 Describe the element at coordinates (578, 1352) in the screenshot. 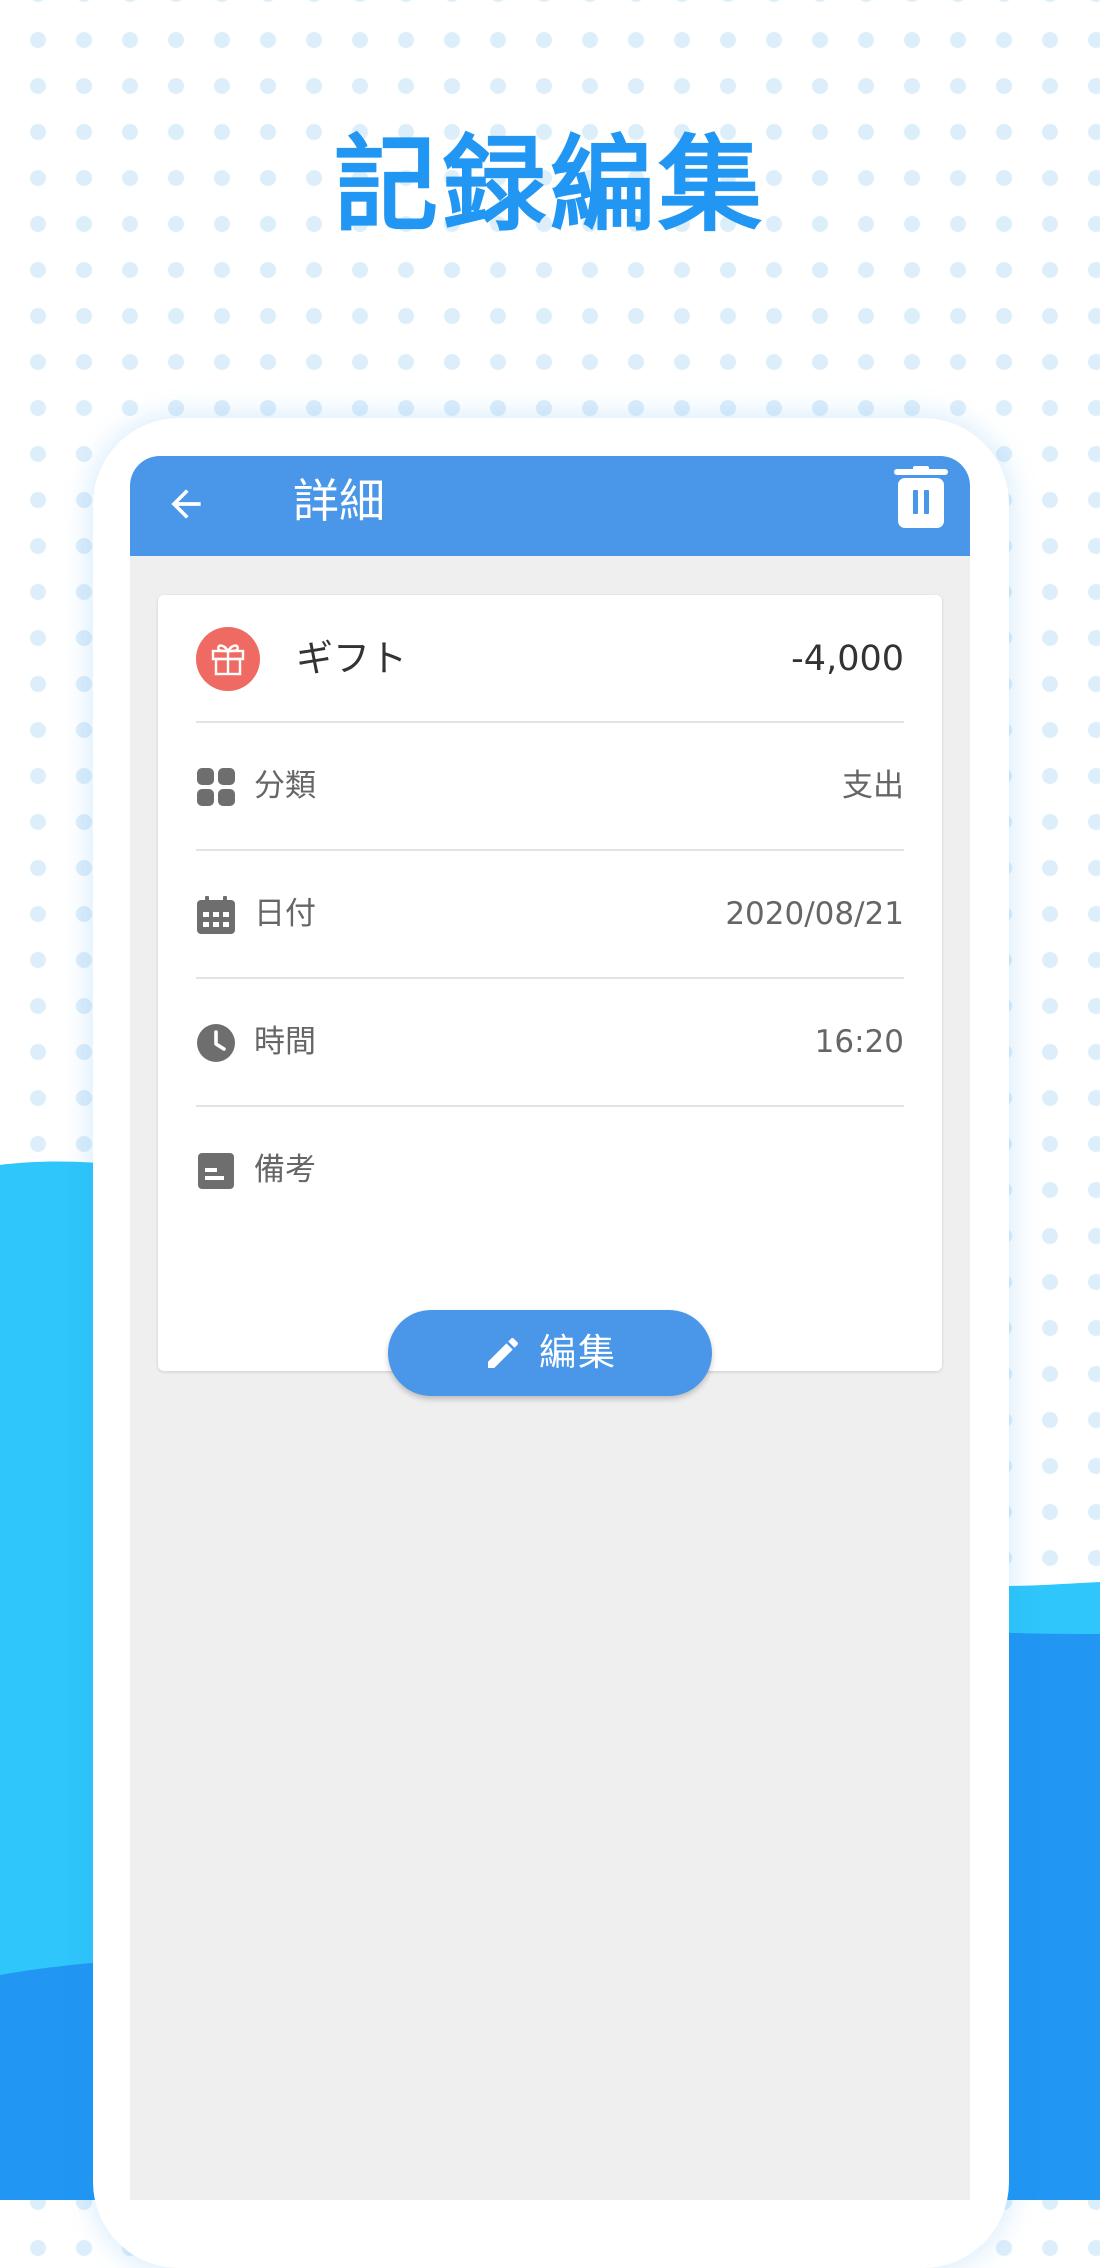

I see `edit-label: 編集` at that location.